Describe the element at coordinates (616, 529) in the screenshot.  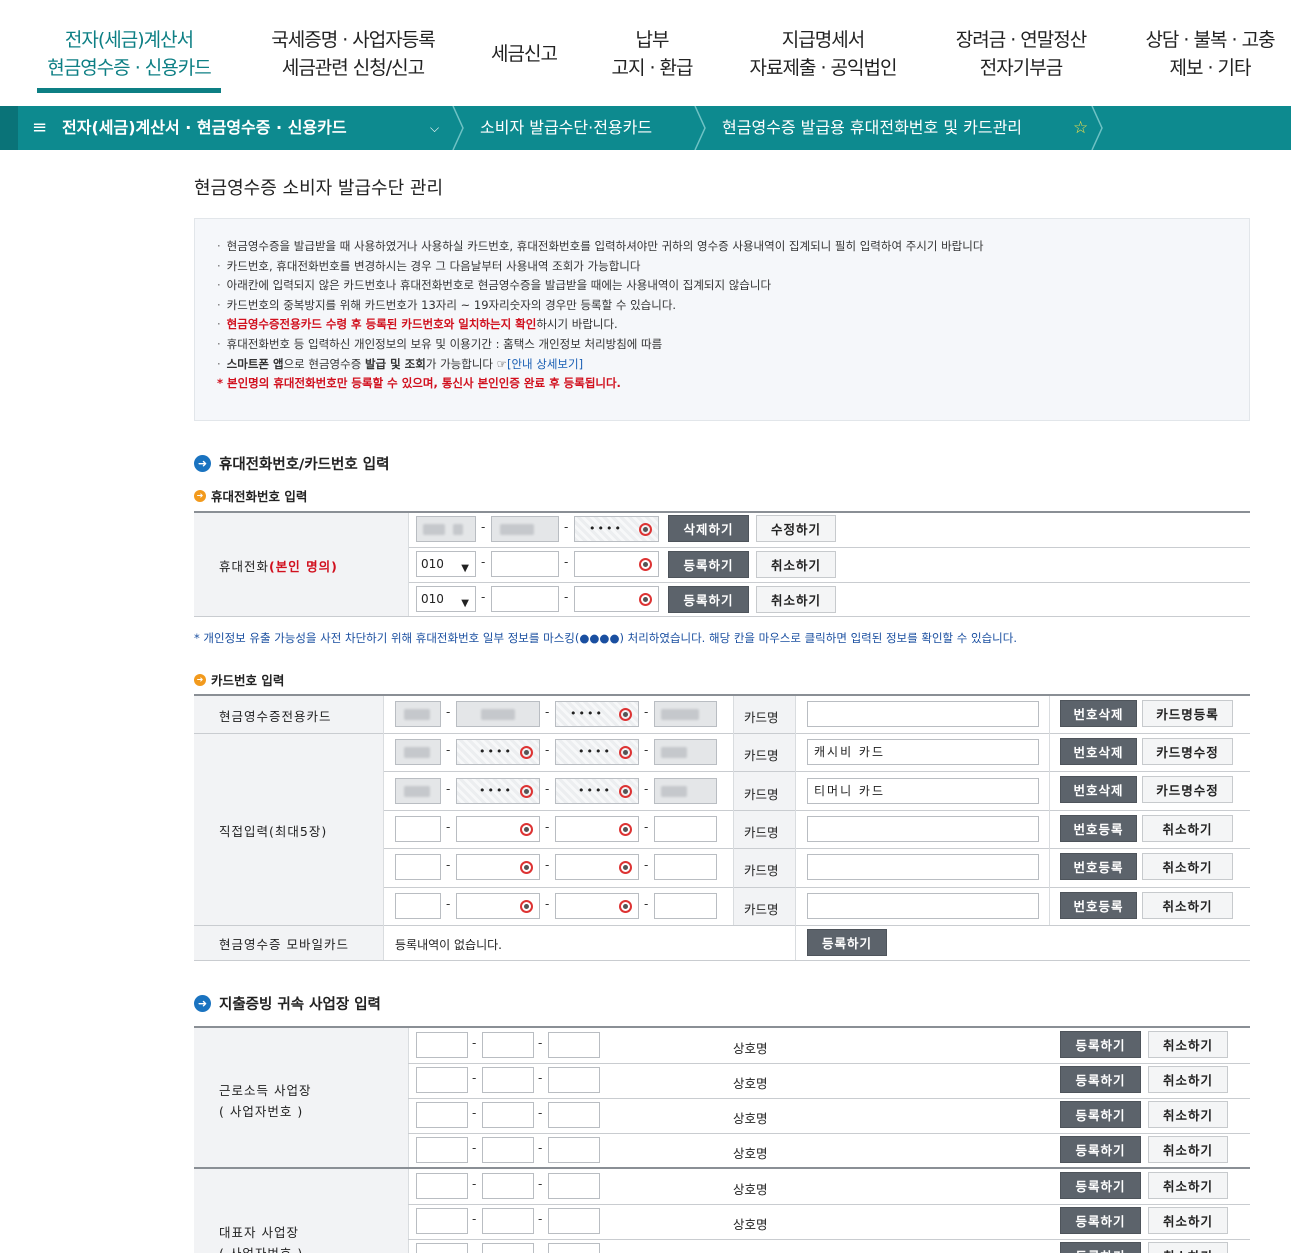
I see `phone1-last-field: ••••` at that location.